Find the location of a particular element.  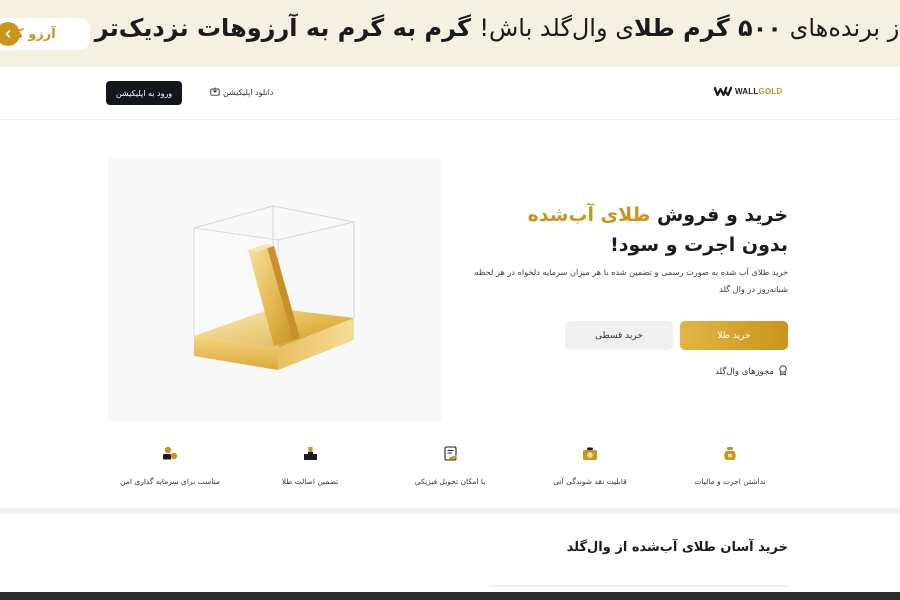

promo-text-part2: ی وال‌گلد باش! is located at coordinates (556, 28).